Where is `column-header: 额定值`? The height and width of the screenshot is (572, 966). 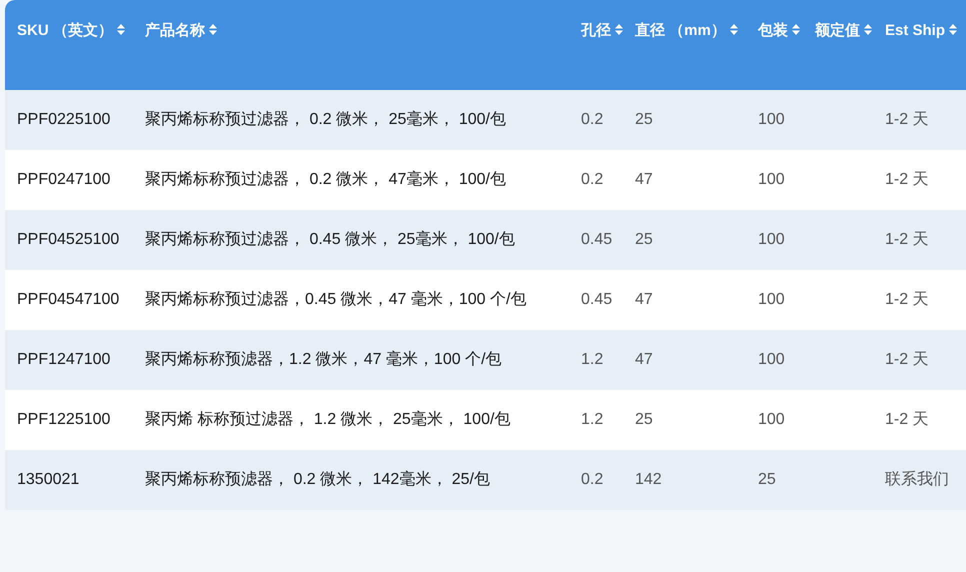
column-header: 额定值 is located at coordinates (848, 45).